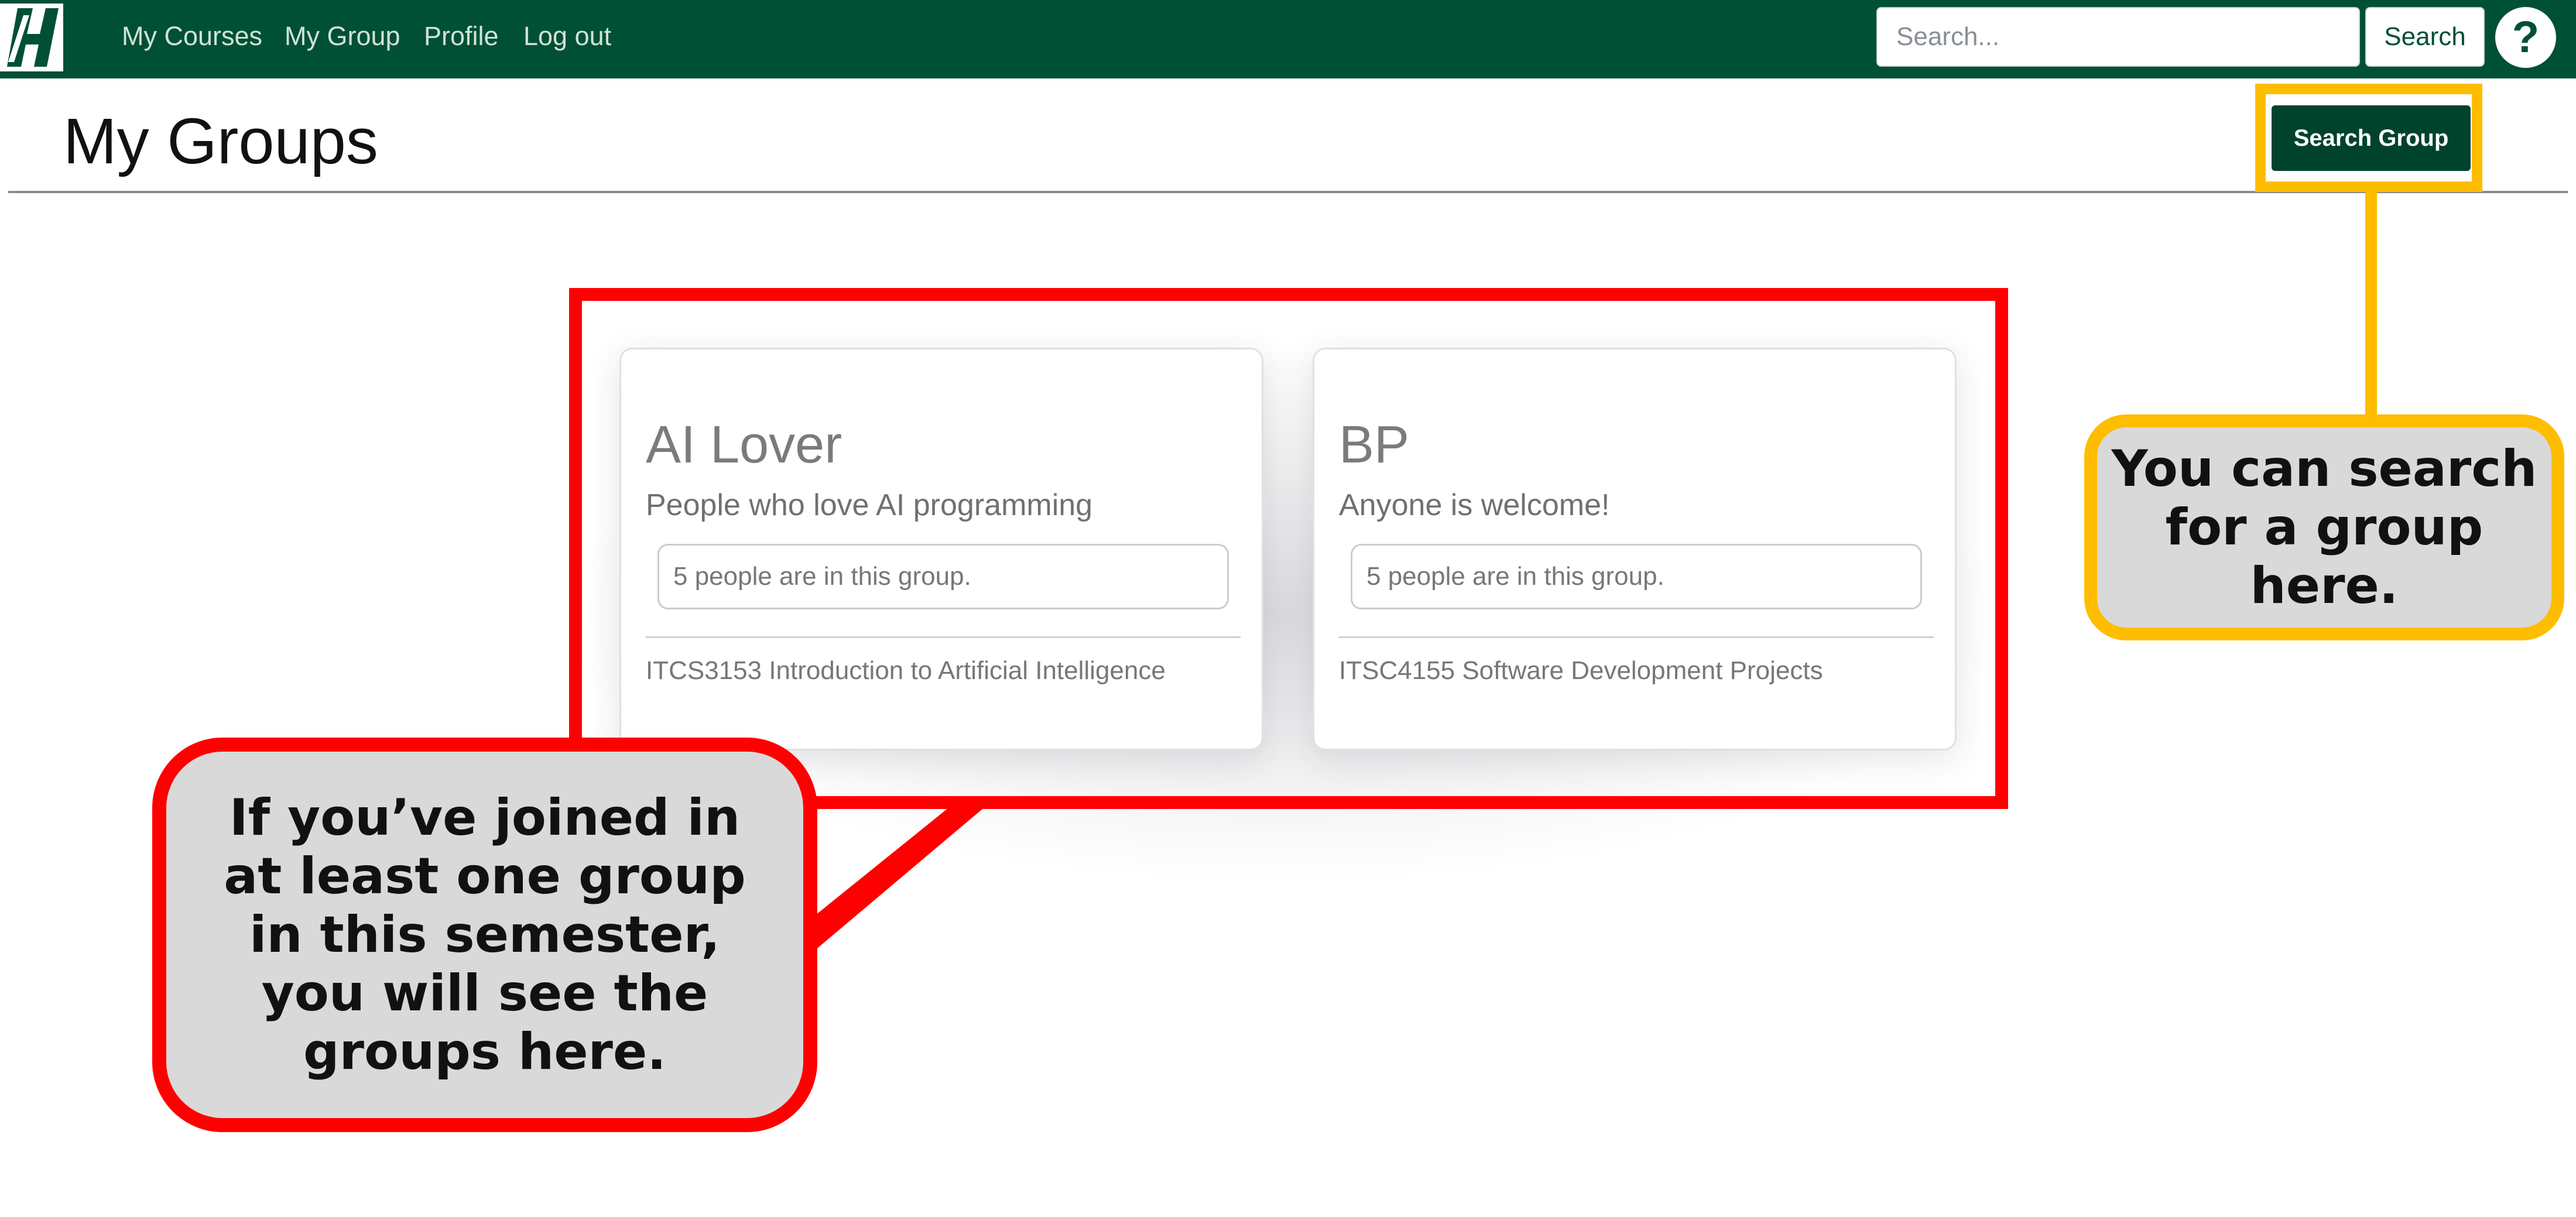 Image resolution: width=2576 pixels, height=1217 pixels. What do you see at coordinates (1288, 192) in the screenshot?
I see `header-divider` at bounding box center [1288, 192].